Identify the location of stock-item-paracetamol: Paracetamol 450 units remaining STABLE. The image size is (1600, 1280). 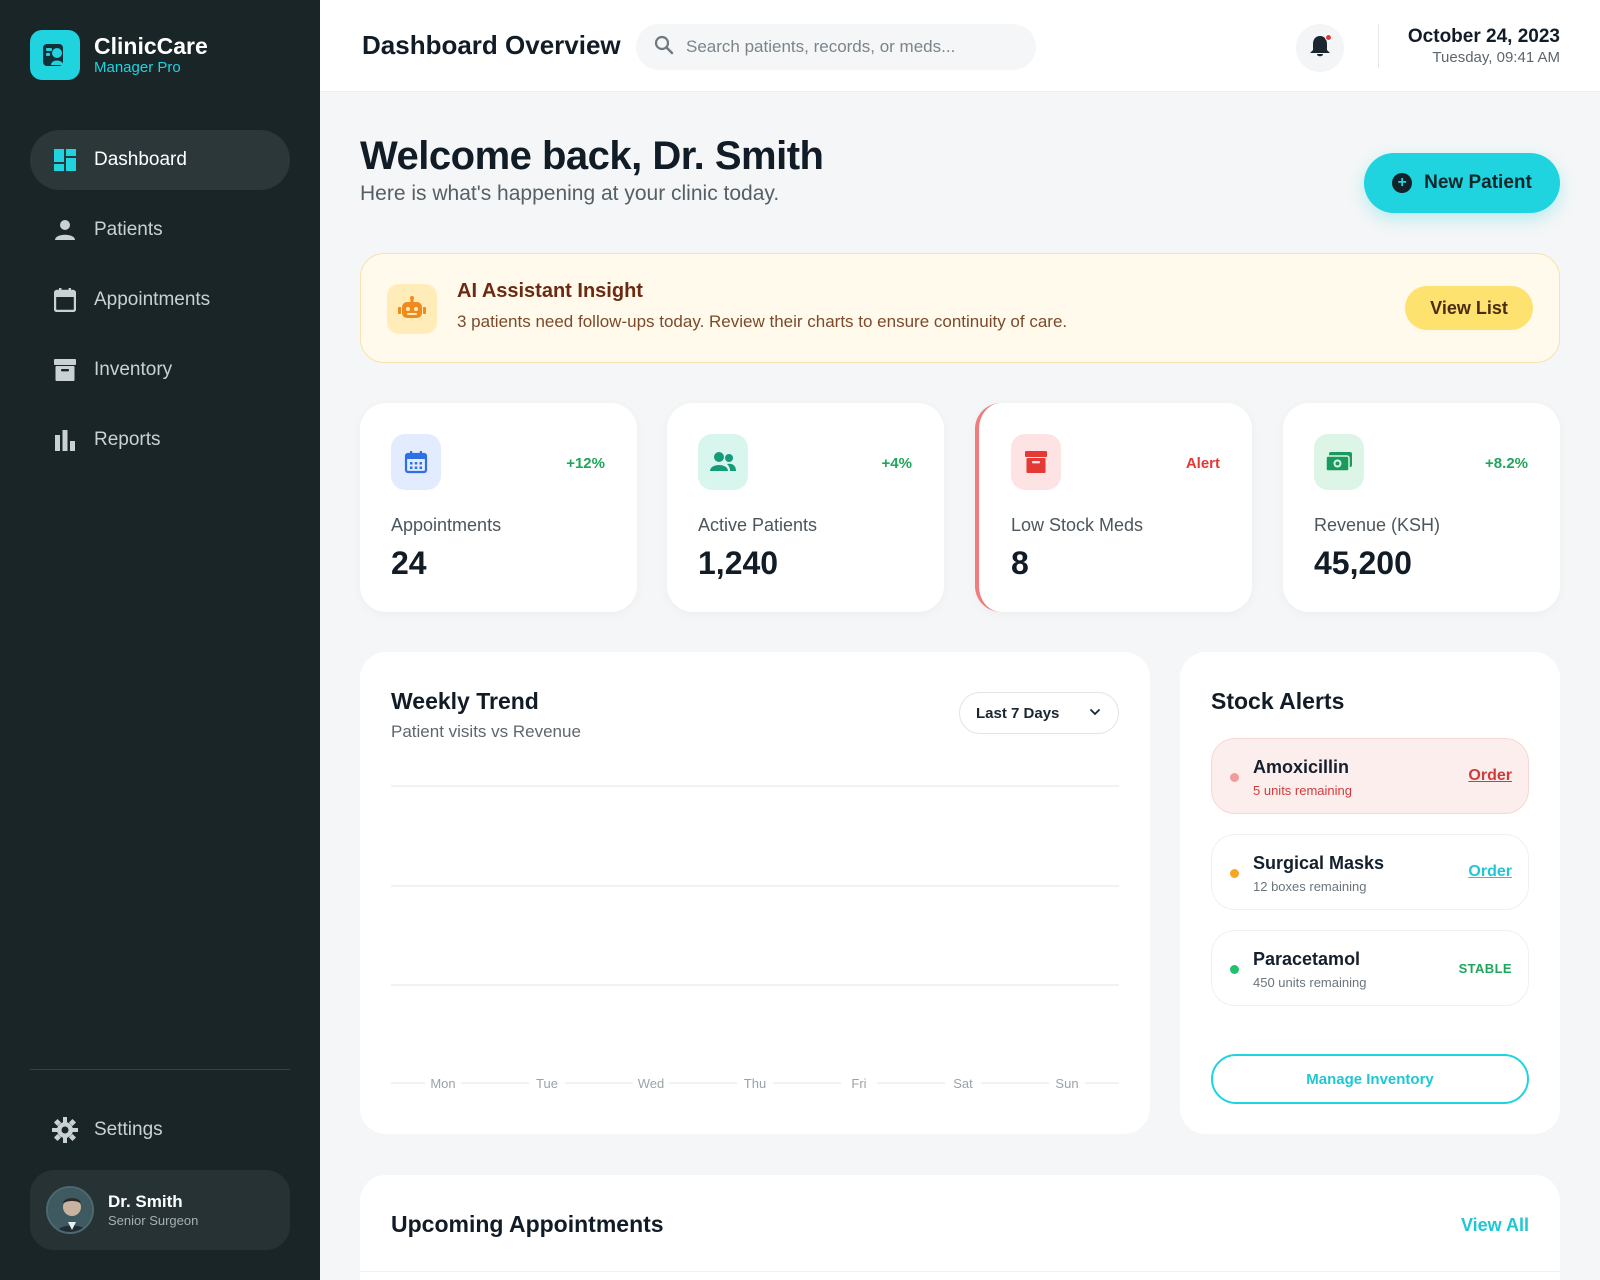
(1370, 968).